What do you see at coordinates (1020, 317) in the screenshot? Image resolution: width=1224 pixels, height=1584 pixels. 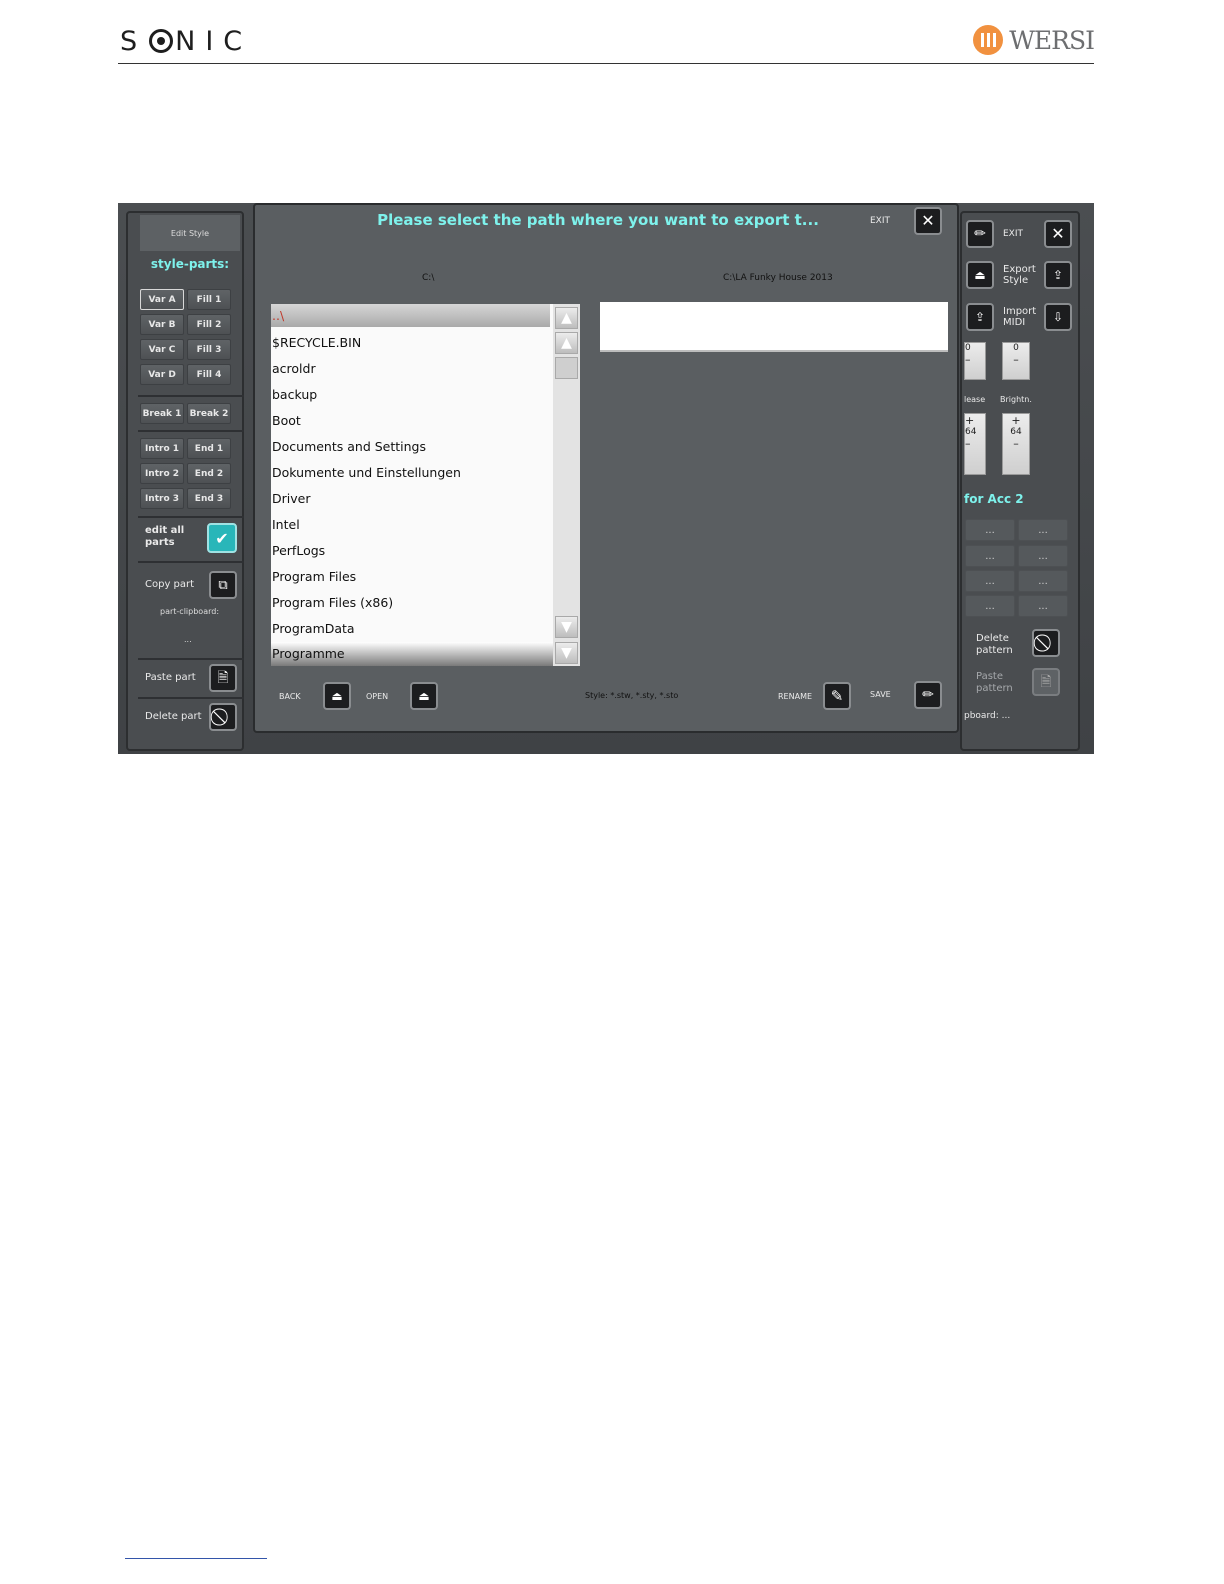 I see `import-midi-label: Import MIDI` at bounding box center [1020, 317].